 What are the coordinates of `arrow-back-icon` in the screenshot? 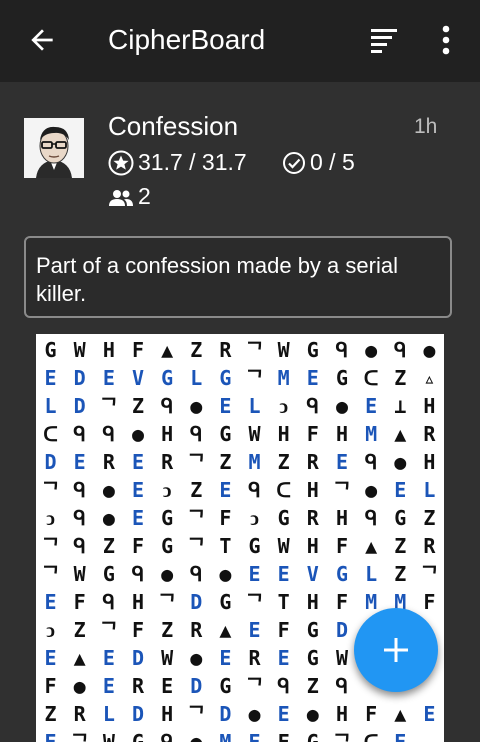 It's located at (42, 40).